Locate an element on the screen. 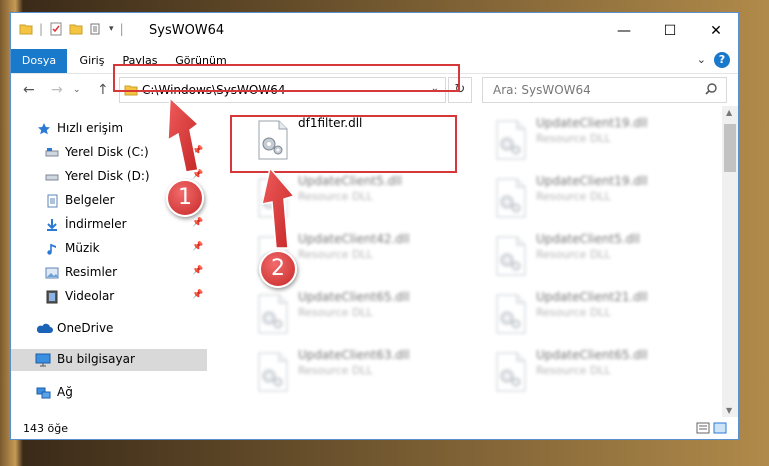 This screenshot has width=769, height=466. sidebar-item-music: Müzik 📌 is located at coordinates (109, 249).